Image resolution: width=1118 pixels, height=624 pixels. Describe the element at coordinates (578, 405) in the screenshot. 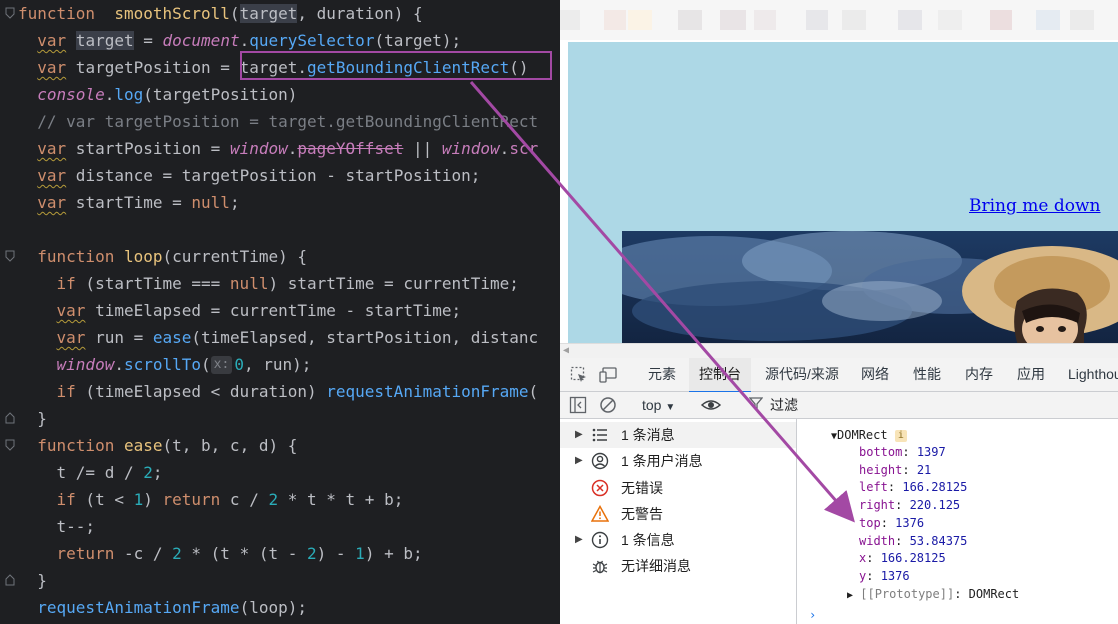

I see `toggle-sidebar-icon` at that location.